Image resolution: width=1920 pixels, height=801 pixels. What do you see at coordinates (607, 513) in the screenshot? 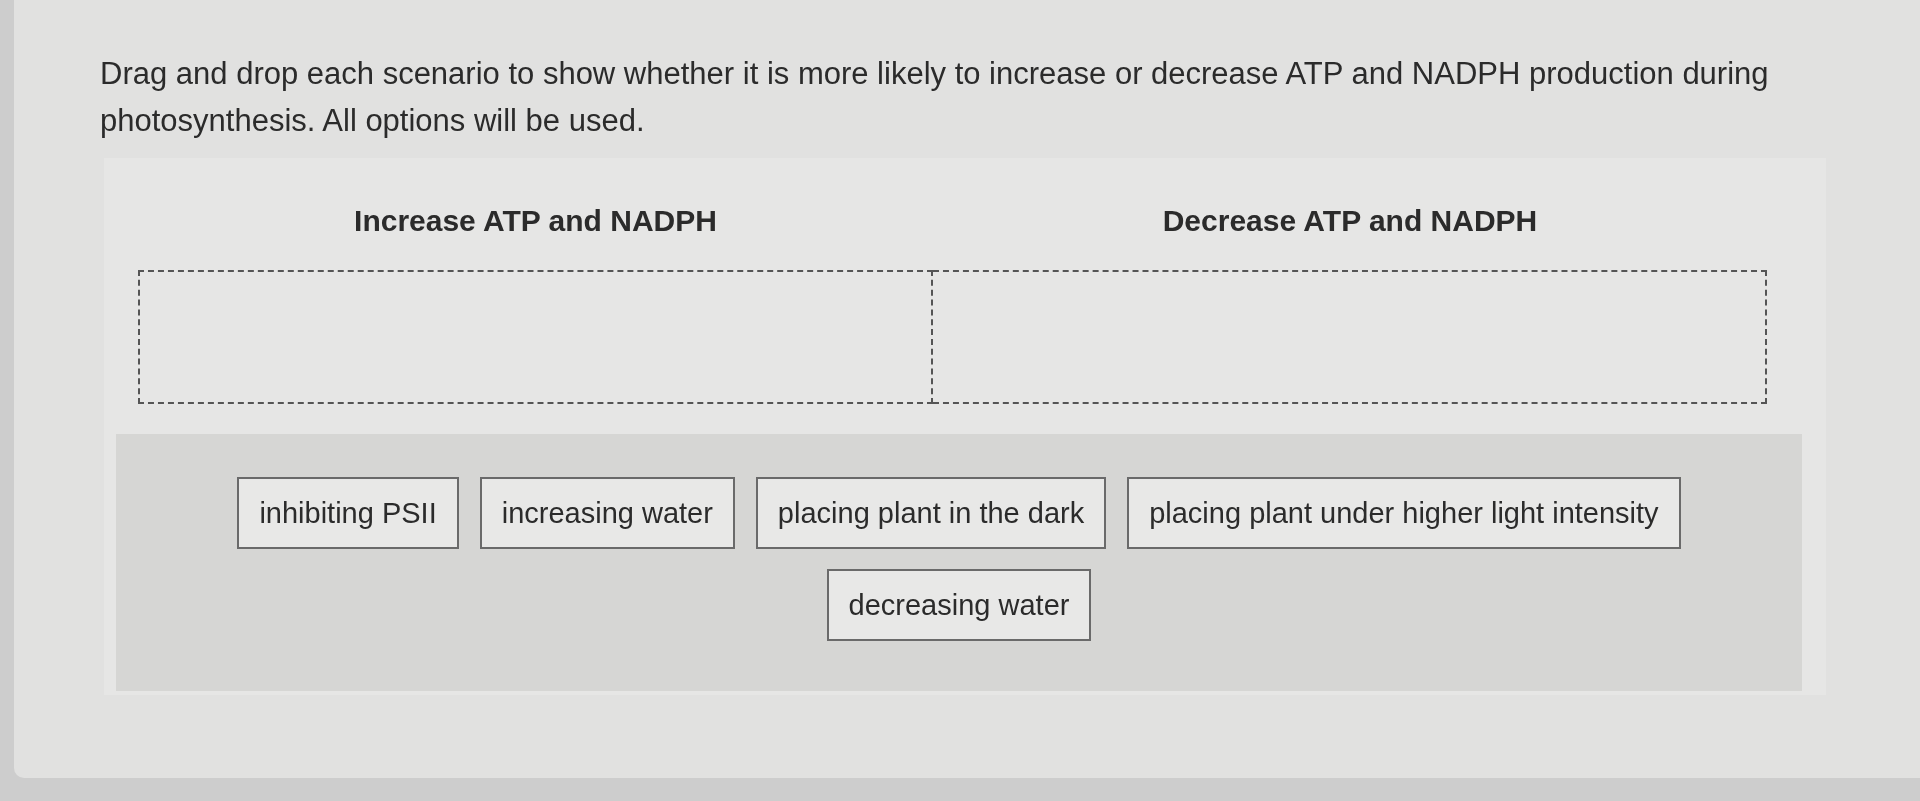
I see `draggable-option: increasing water` at bounding box center [607, 513].